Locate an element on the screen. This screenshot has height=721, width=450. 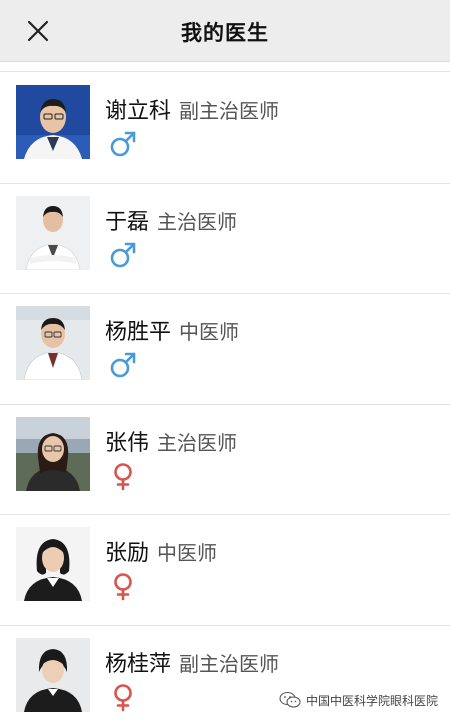
doctor-name-line: 杨胜平 中医师 is located at coordinates (172, 330).